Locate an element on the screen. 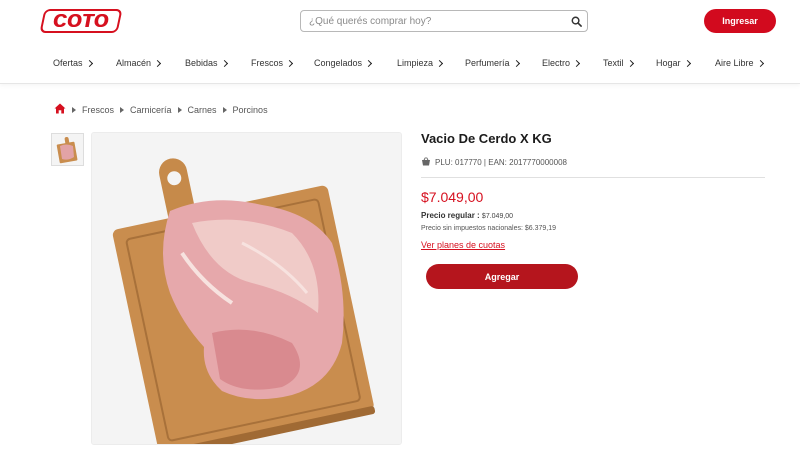  regular-price-value: $7.049,00 is located at coordinates (497, 216).